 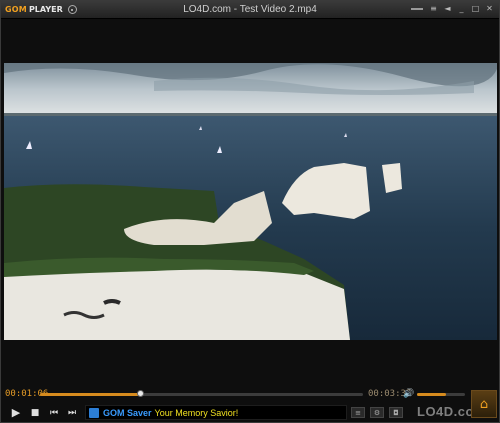 What do you see at coordinates (447, 9) in the screenshot?
I see `mute-icon: ◄` at bounding box center [447, 9].